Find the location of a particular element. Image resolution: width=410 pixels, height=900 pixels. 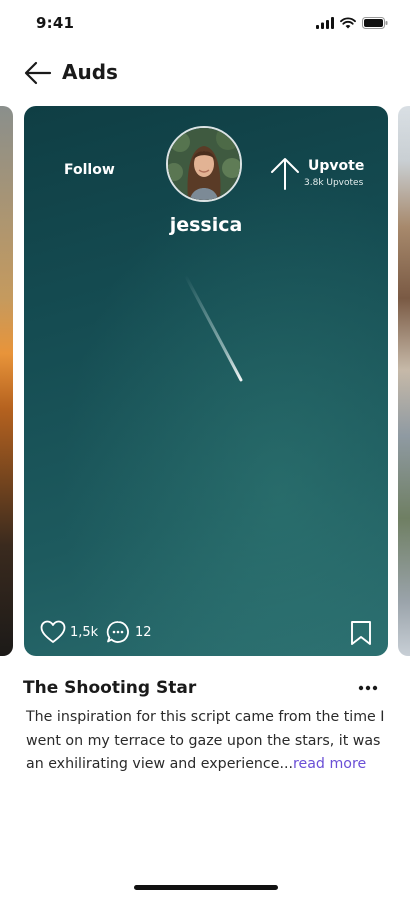

back-button is located at coordinates (38, 73).